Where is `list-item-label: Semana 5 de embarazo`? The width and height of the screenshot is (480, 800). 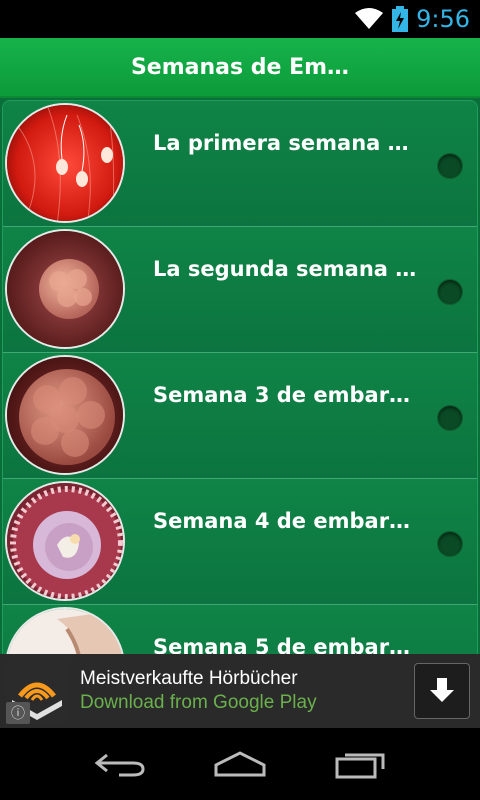 list-item-label: Semana 5 de embarazo is located at coordinates (285, 644).